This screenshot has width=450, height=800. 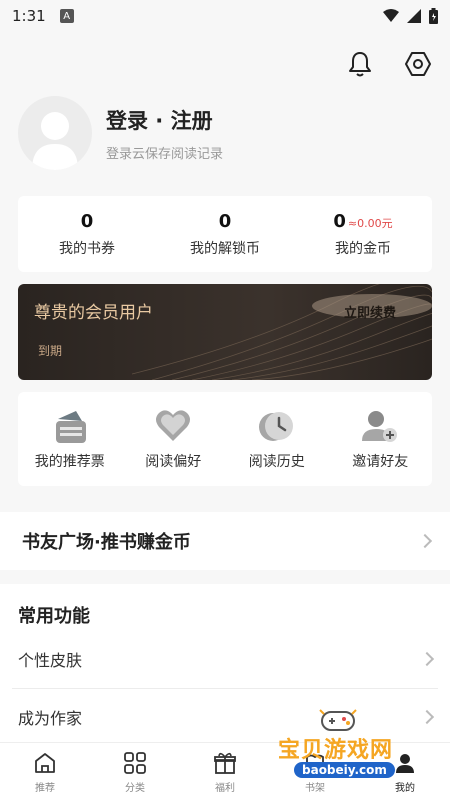 What do you see at coordinates (225, 541) in the screenshot?
I see `book-square-row: 书友广场·推书赚金币` at bounding box center [225, 541].